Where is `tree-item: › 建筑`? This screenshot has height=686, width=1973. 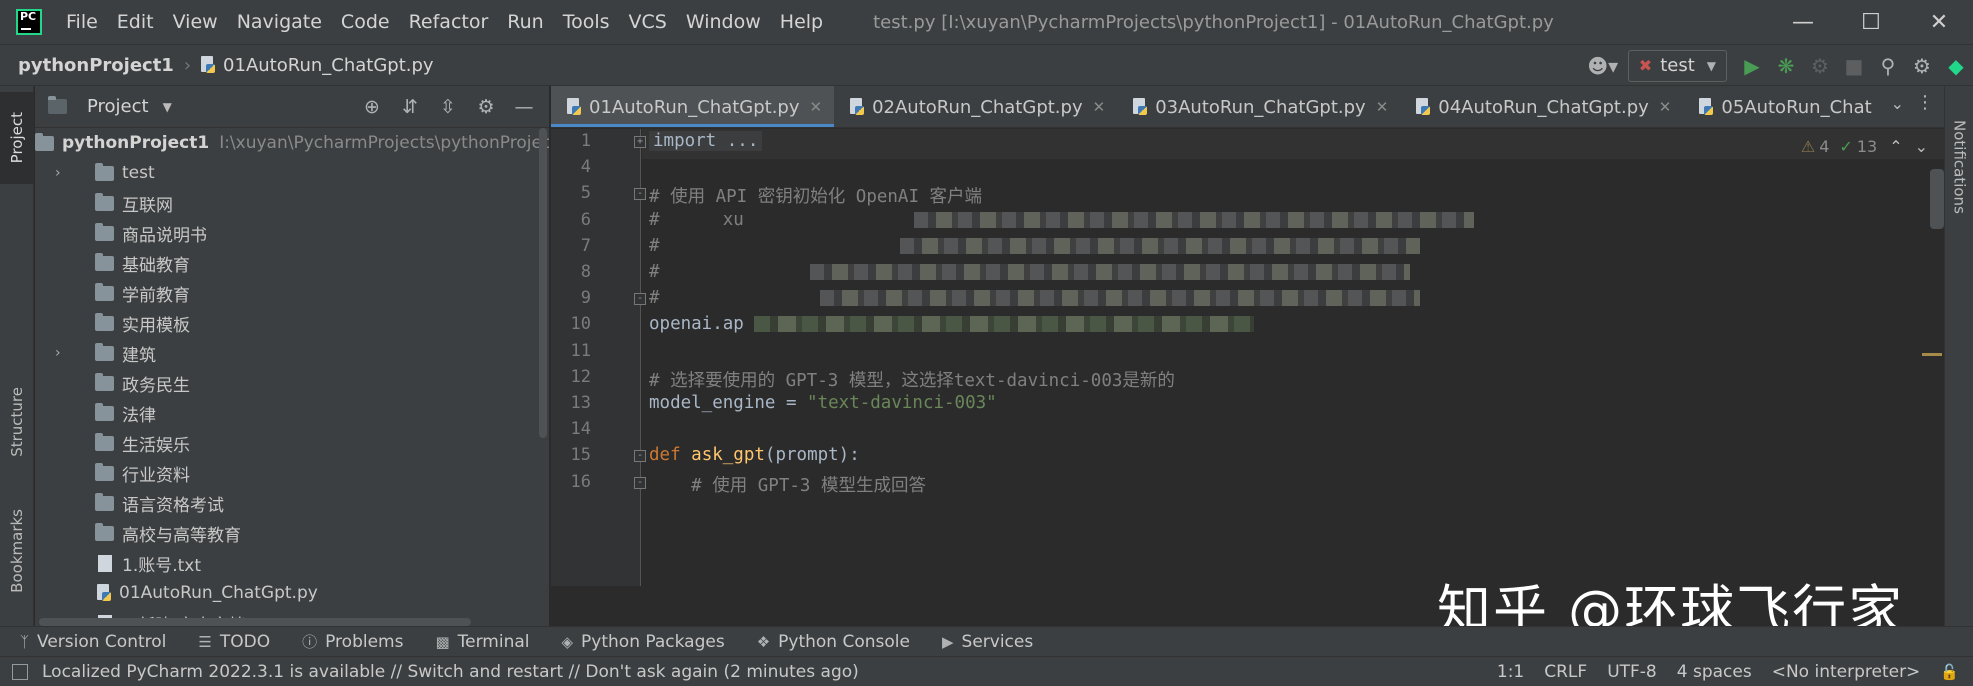 tree-item: › 建筑 is located at coordinates (292, 353).